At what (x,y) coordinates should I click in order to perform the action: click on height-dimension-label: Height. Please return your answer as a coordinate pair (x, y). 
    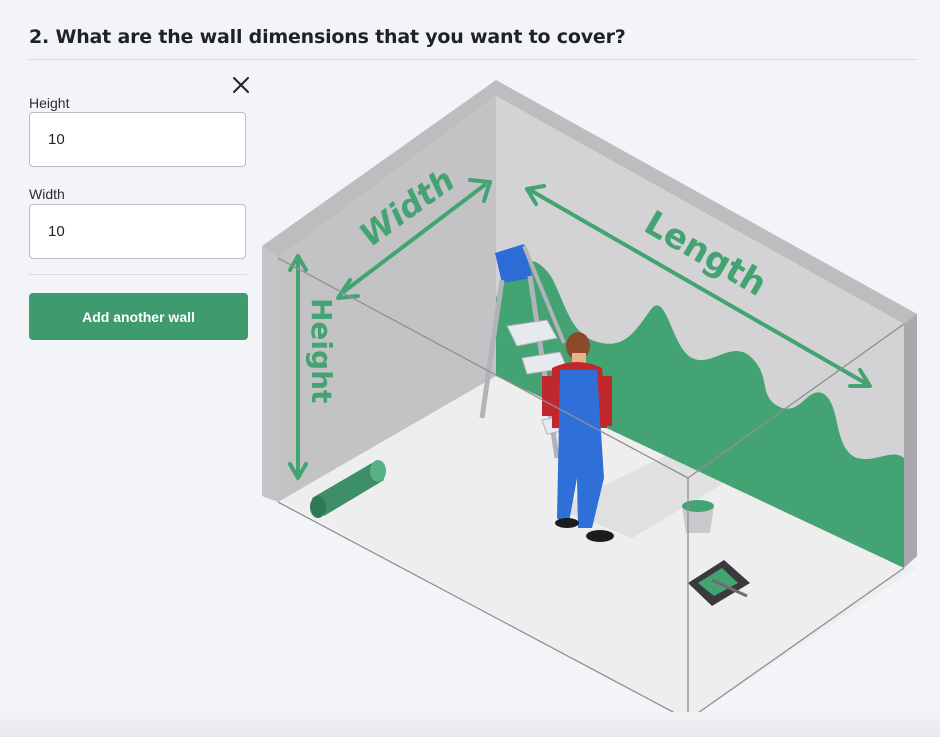
    Looking at the image, I should click on (321, 350).